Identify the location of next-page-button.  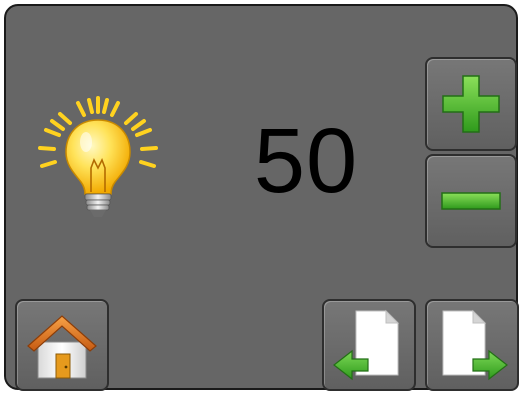
(472, 345).